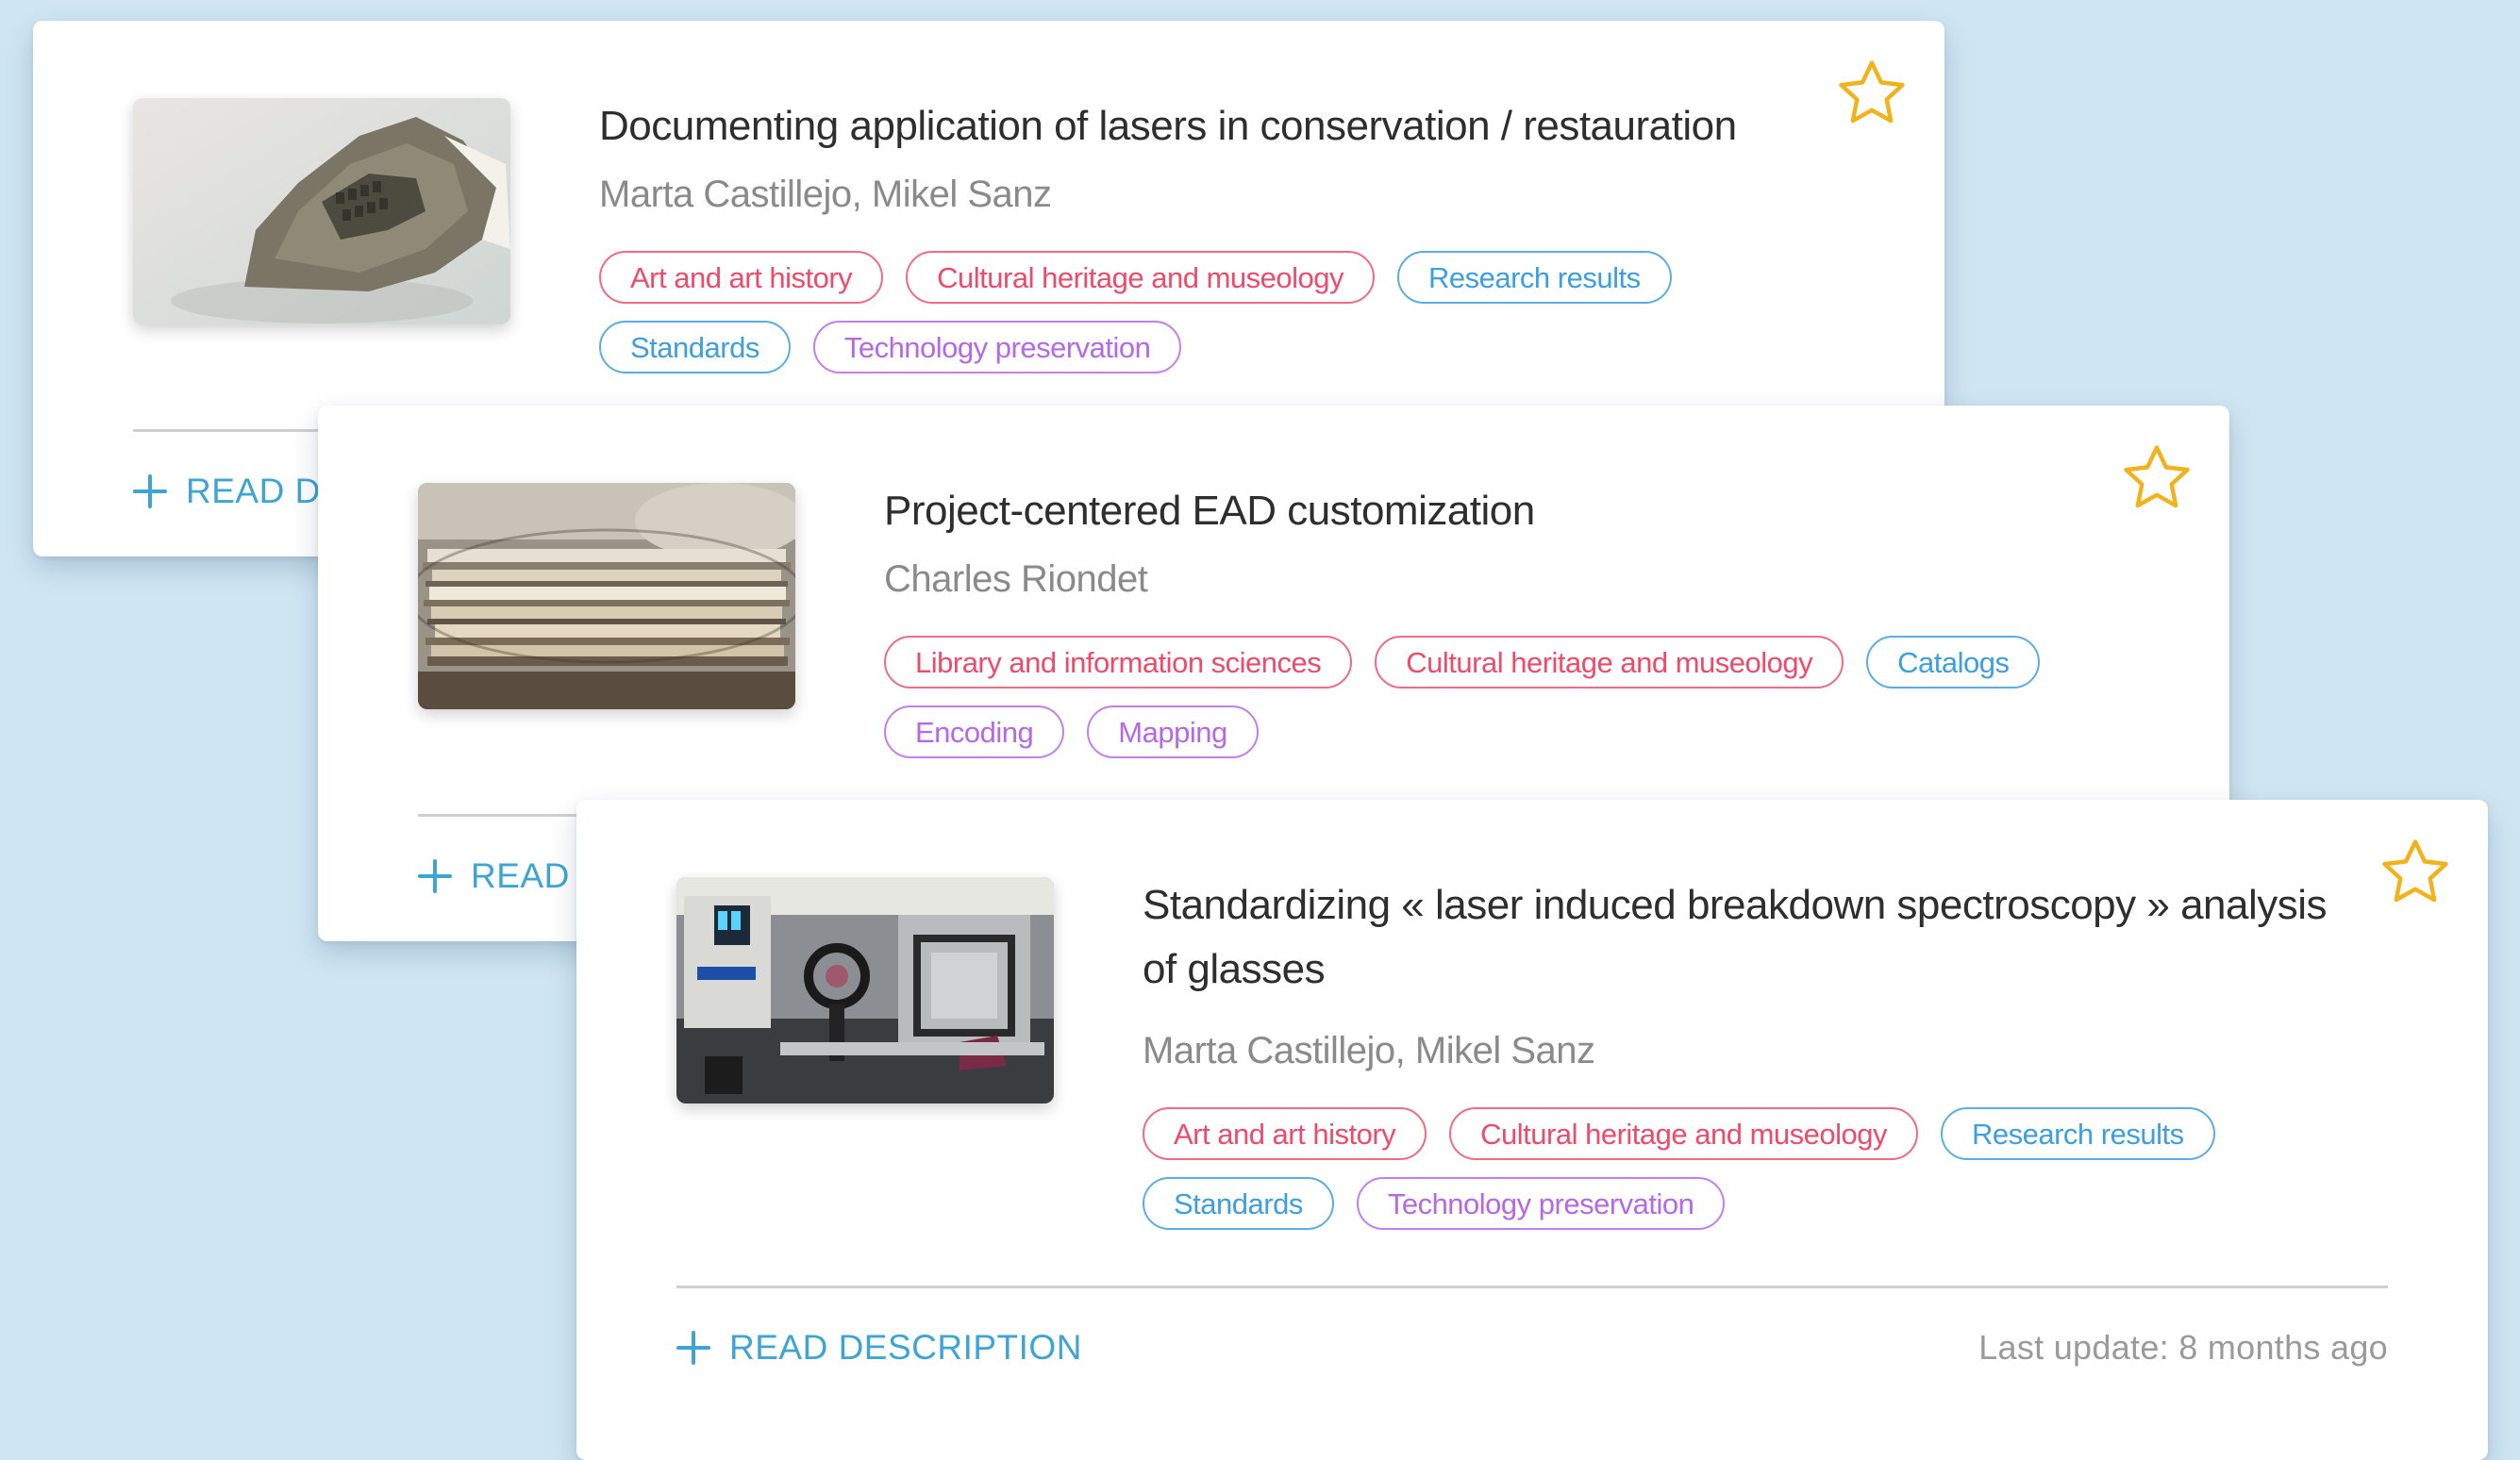  Describe the element at coordinates (905, 1347) in the screenshot. I see `read-description-label: READ DESCRIPTION` at that location.